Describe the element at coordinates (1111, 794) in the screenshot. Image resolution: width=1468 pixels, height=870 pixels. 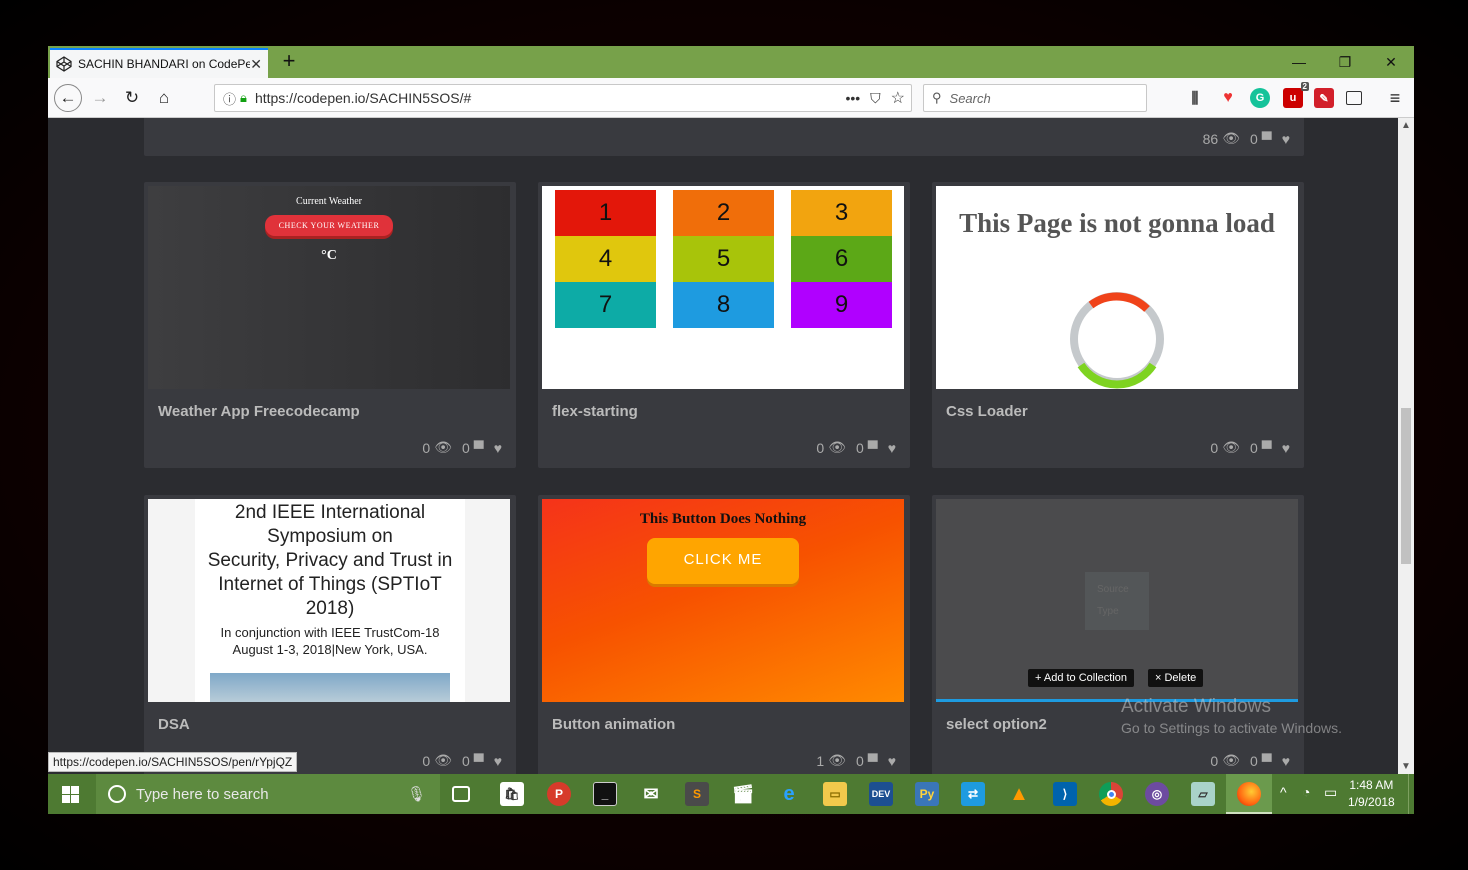
I see `chrome-icon` at that location.